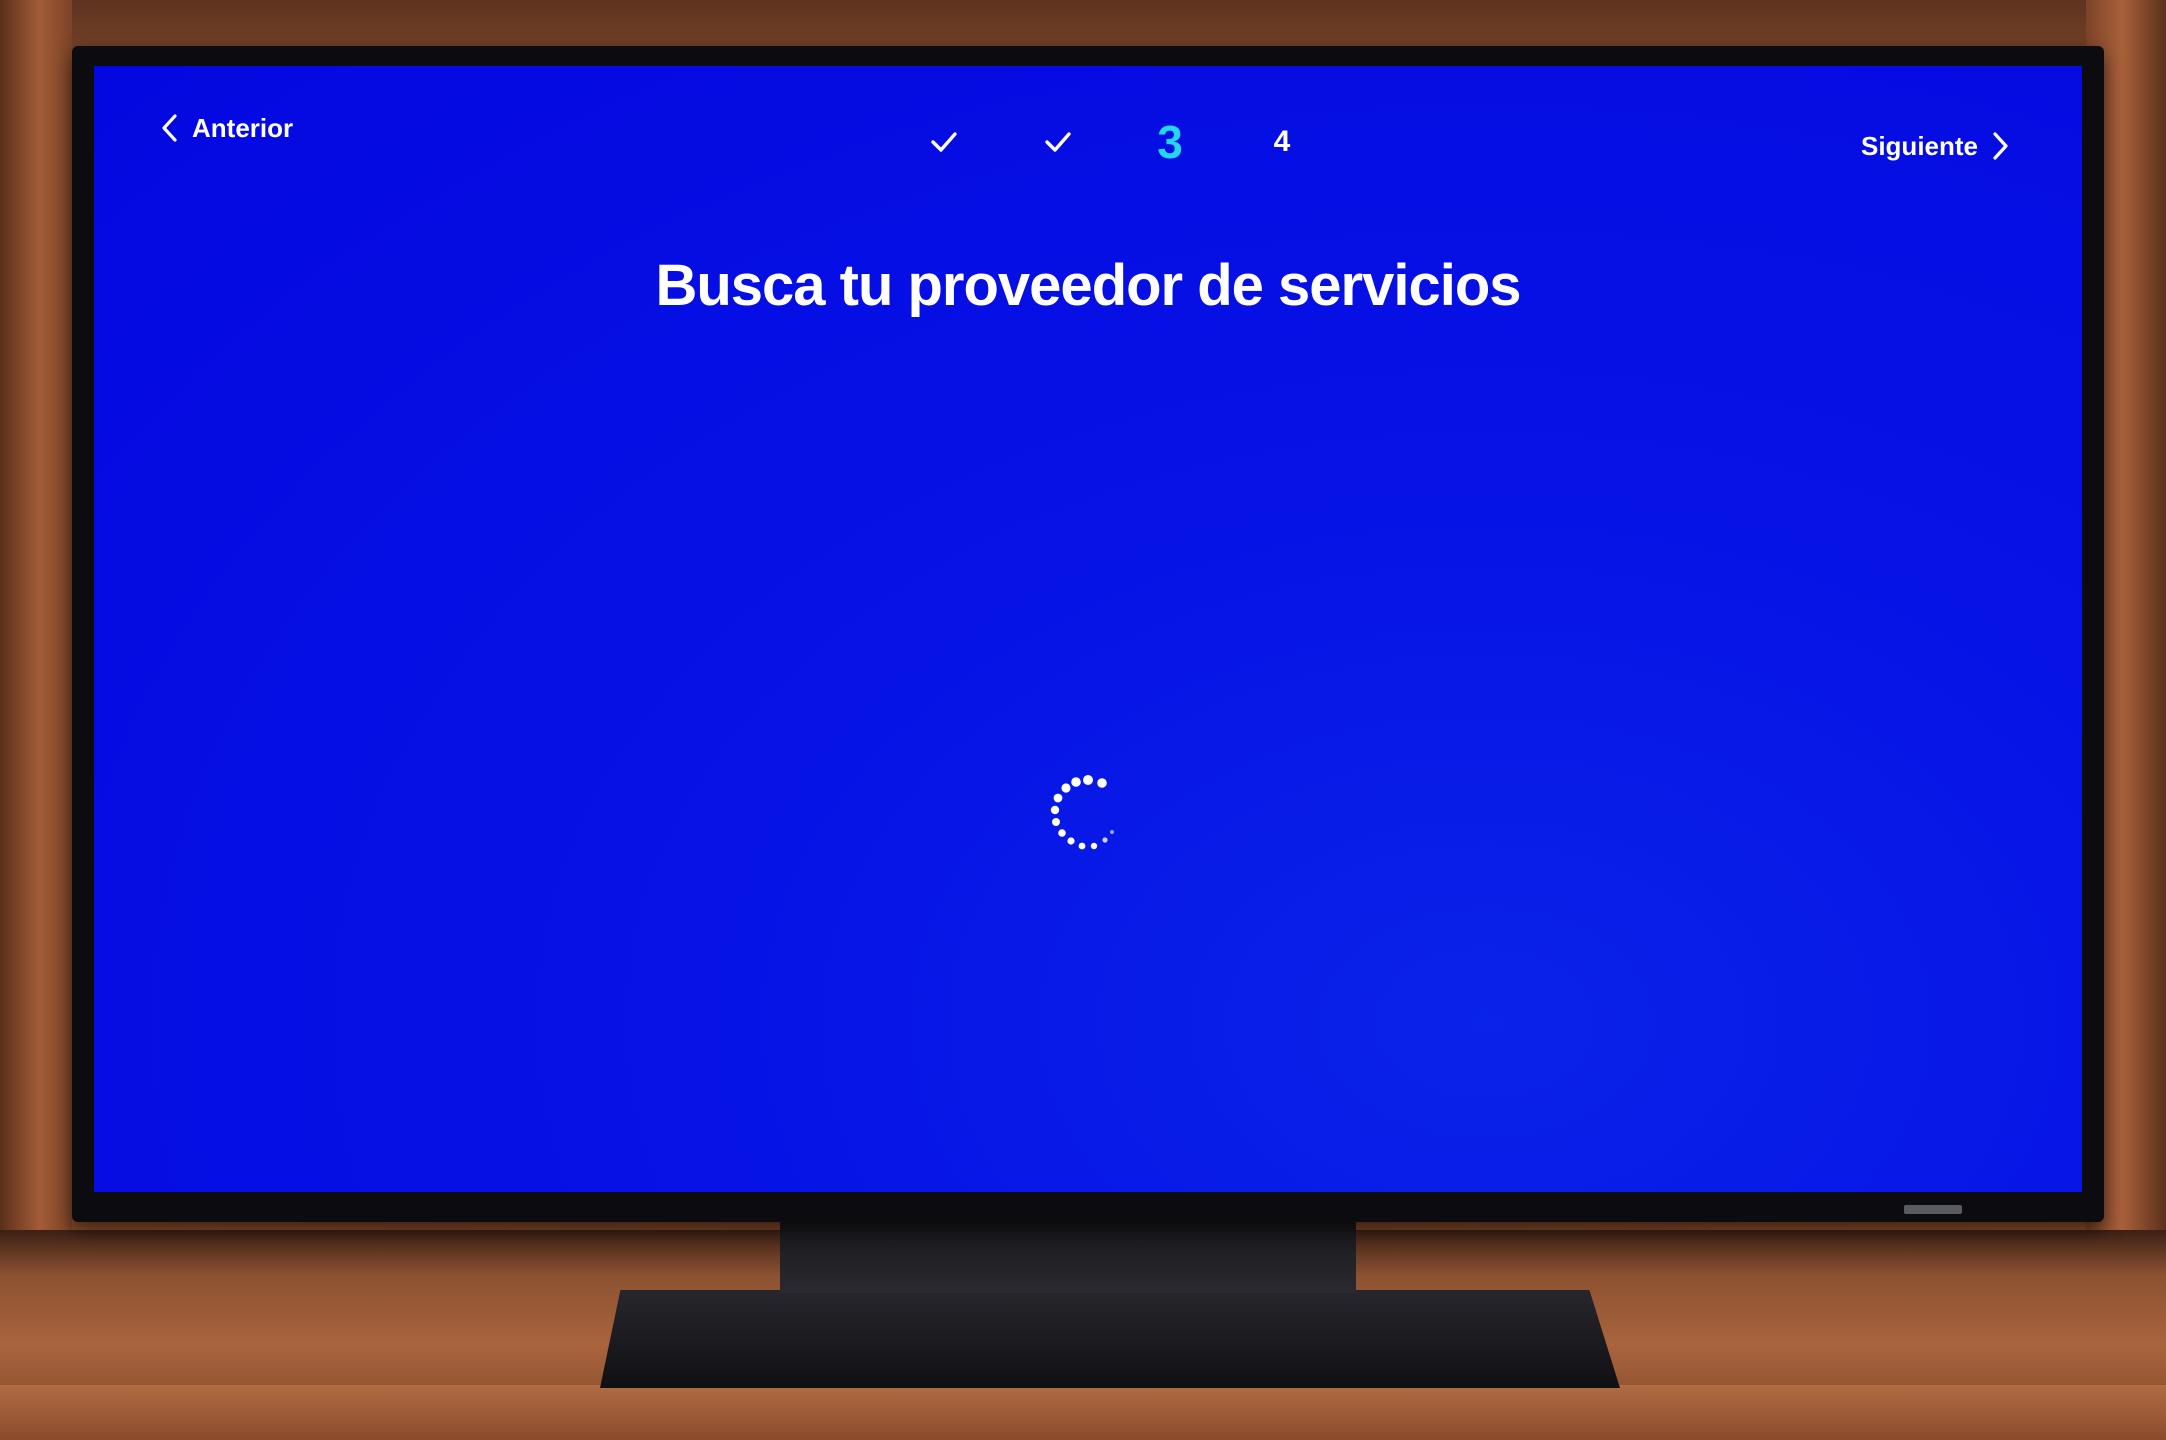 The image size is (2166, 1440). What do you see at coordinates (2000, 146) in the screenshot?
I see `chevron-right-icon` at bounding box center [2000, 146].